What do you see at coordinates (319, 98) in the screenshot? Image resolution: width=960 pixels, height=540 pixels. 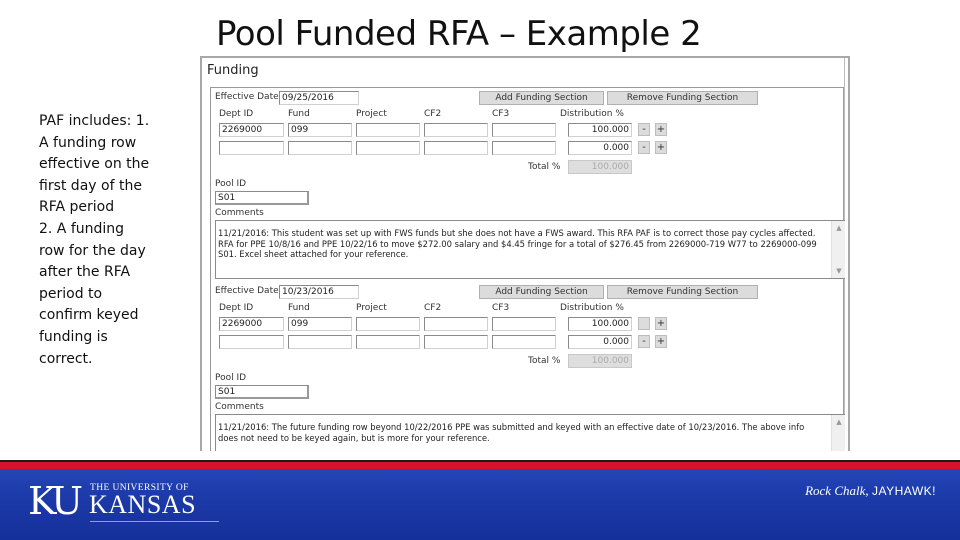 I see `effective-date-input: 09/25/2016` at bounding box center [319, 98].